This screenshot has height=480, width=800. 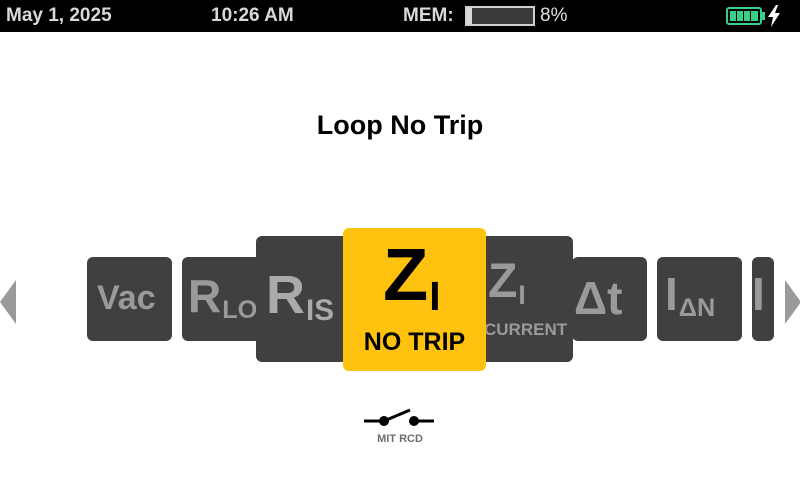 I want to click on switch-icon, so click(x=399, y=417).